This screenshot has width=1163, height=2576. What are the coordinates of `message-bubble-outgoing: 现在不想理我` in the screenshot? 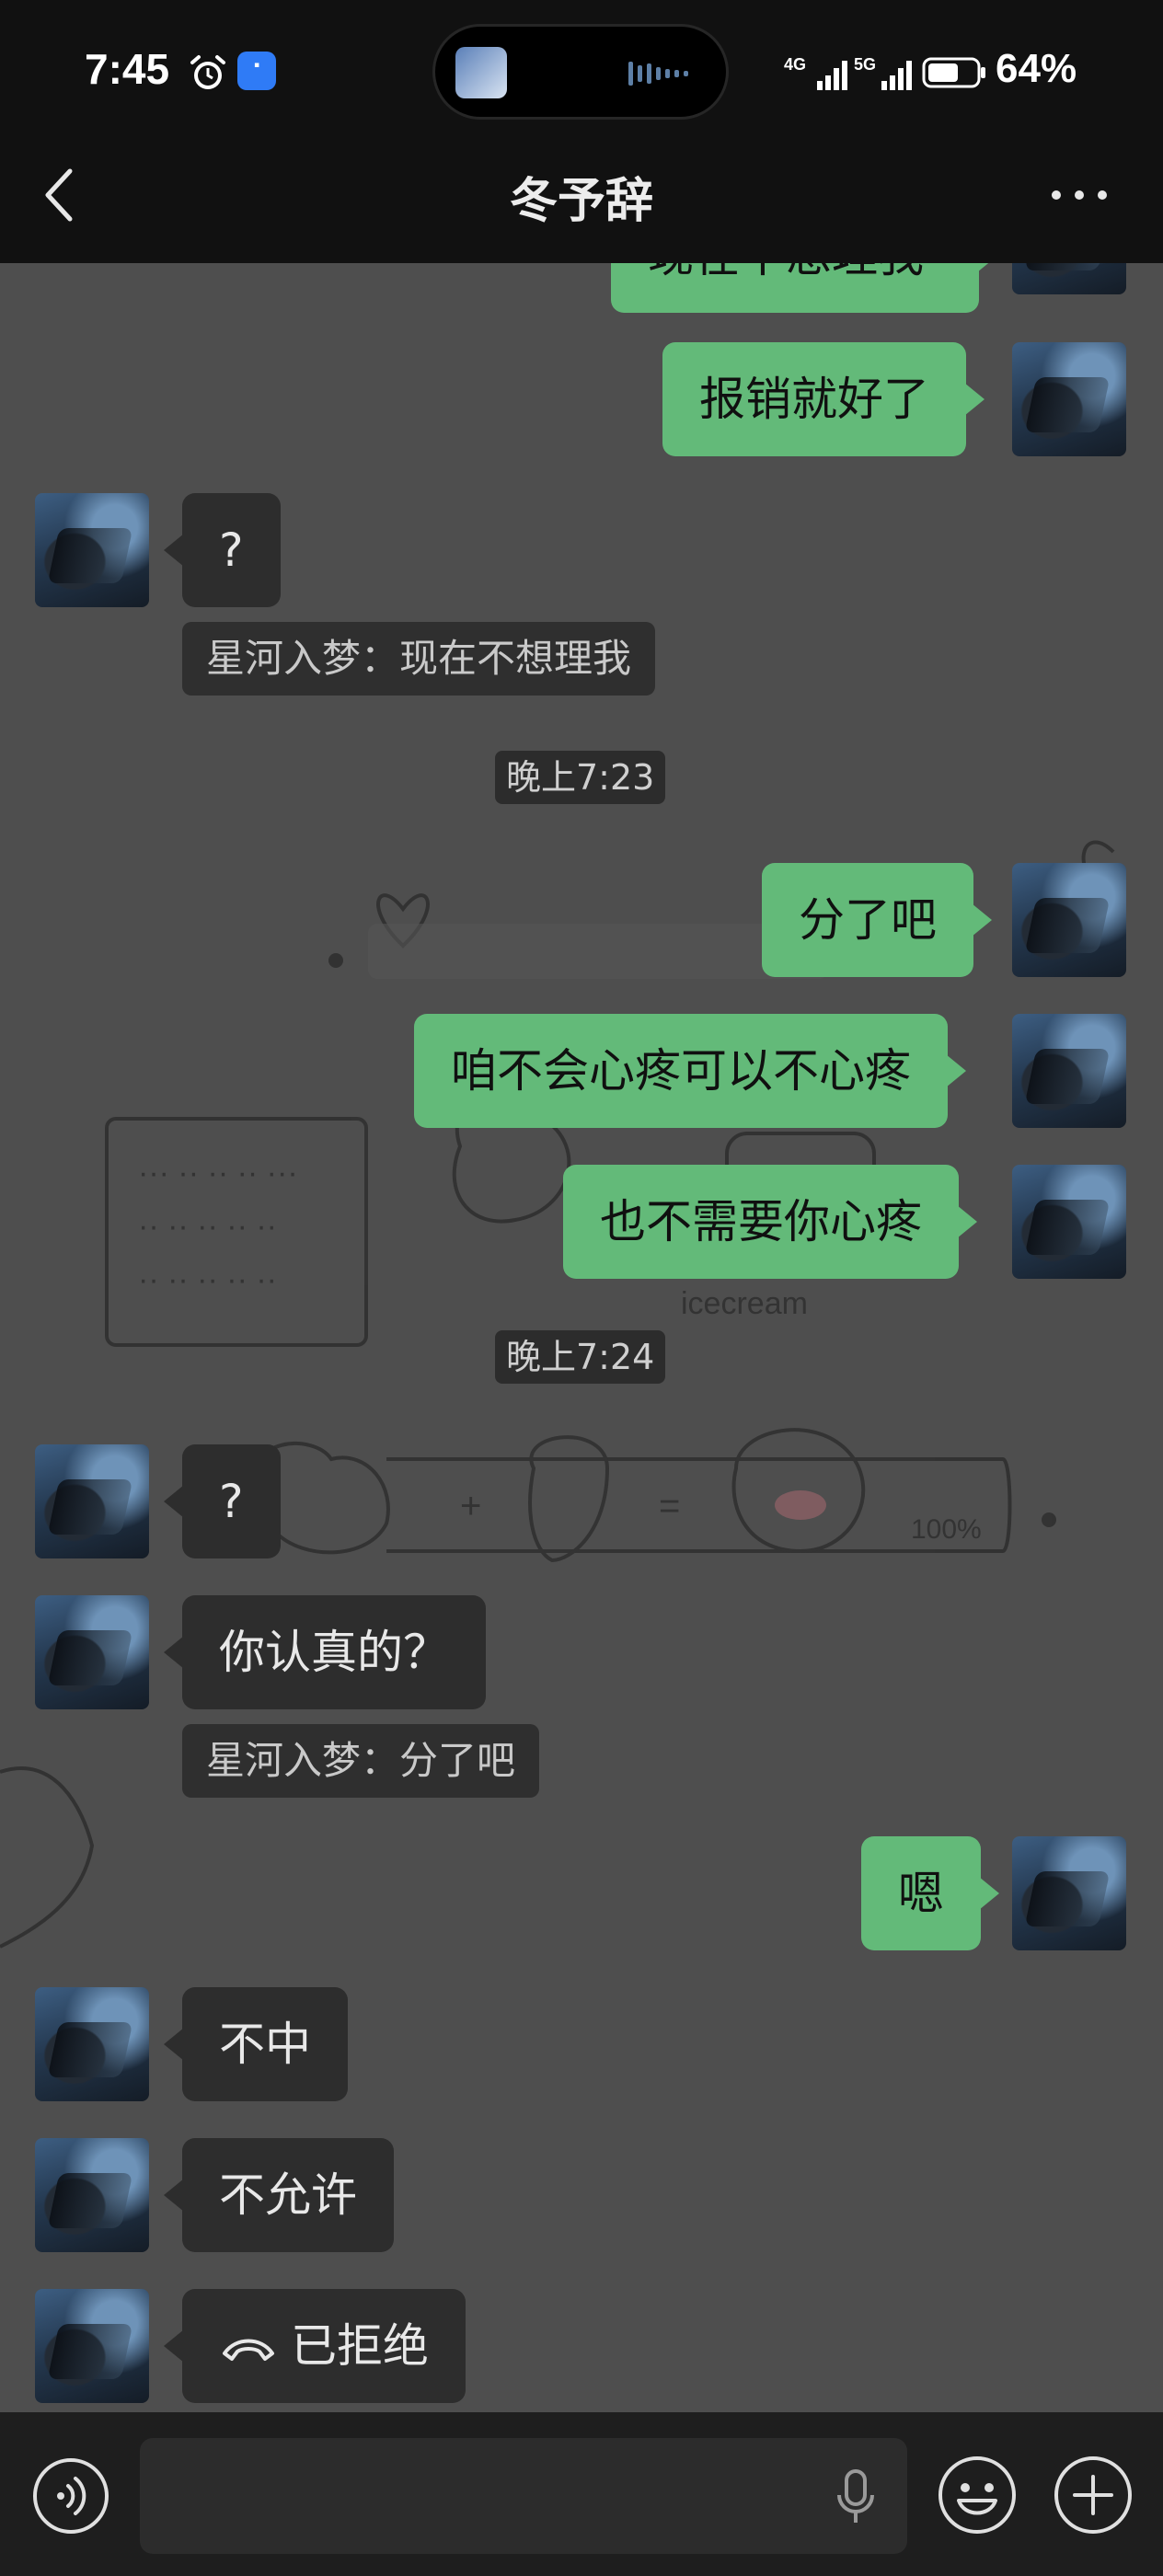 It's located at (804, 288).